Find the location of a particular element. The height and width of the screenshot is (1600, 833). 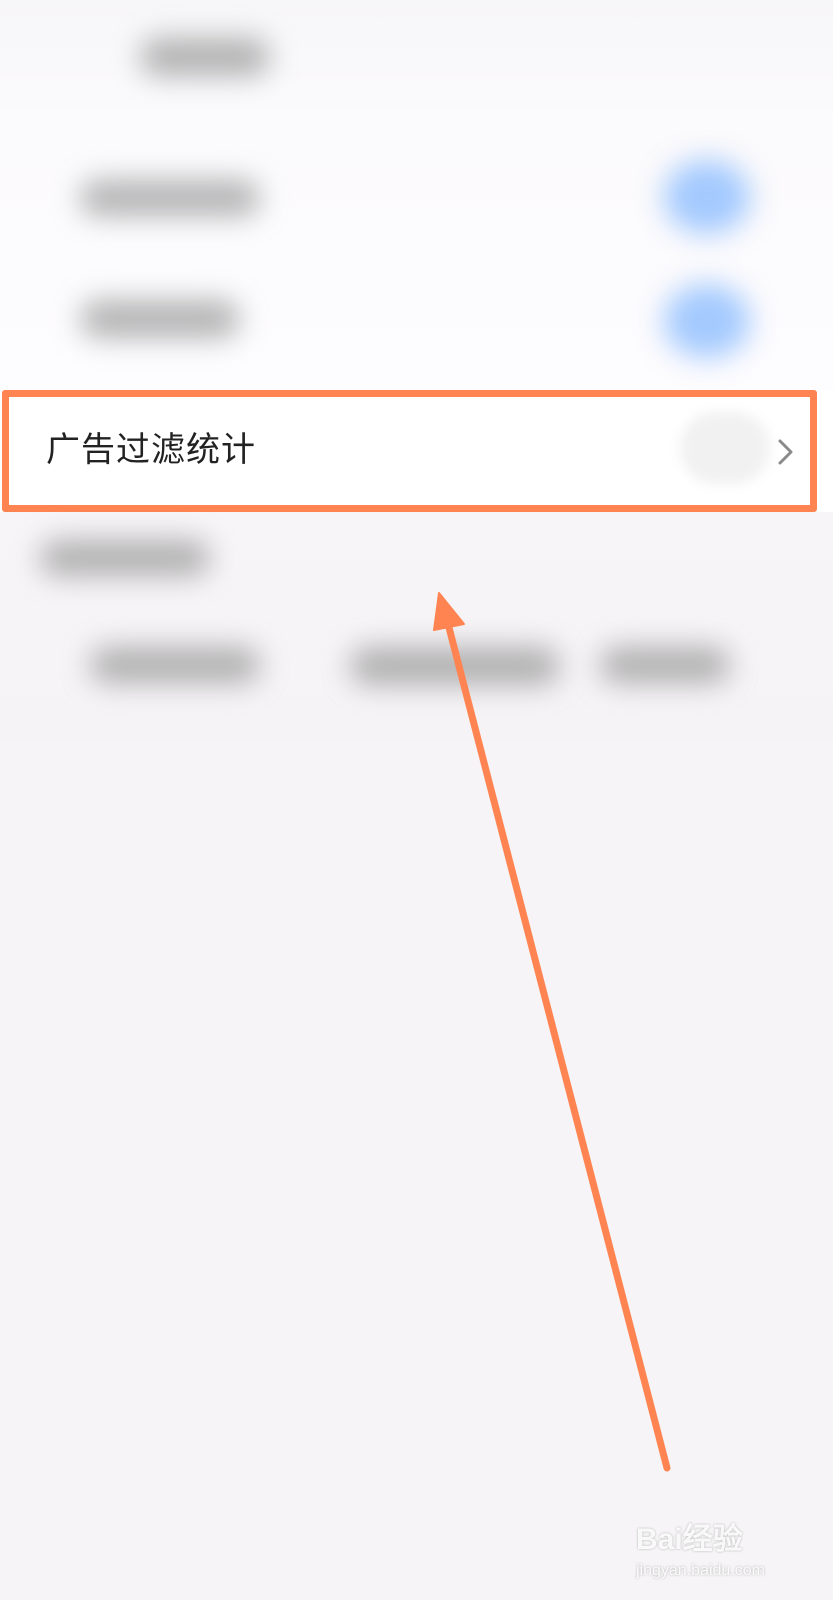

watermark-url: jingyan.baidu.com is located at coordinates (700, 1570).